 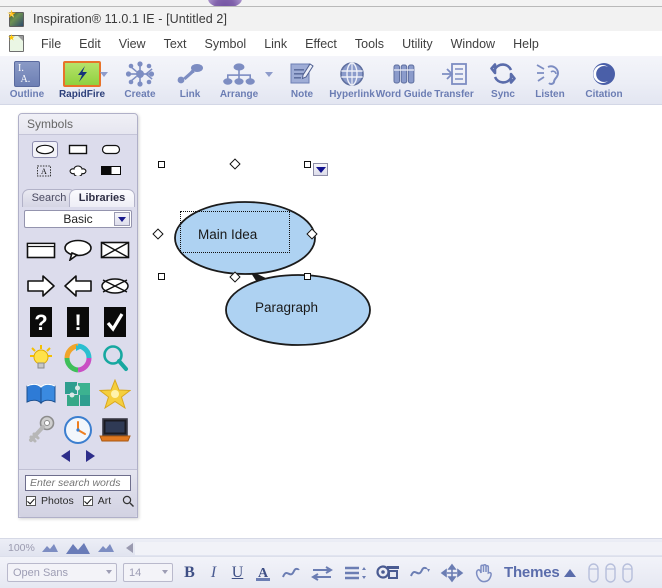 I want to click on text-box-tool: A, so click(x=45, y=170).